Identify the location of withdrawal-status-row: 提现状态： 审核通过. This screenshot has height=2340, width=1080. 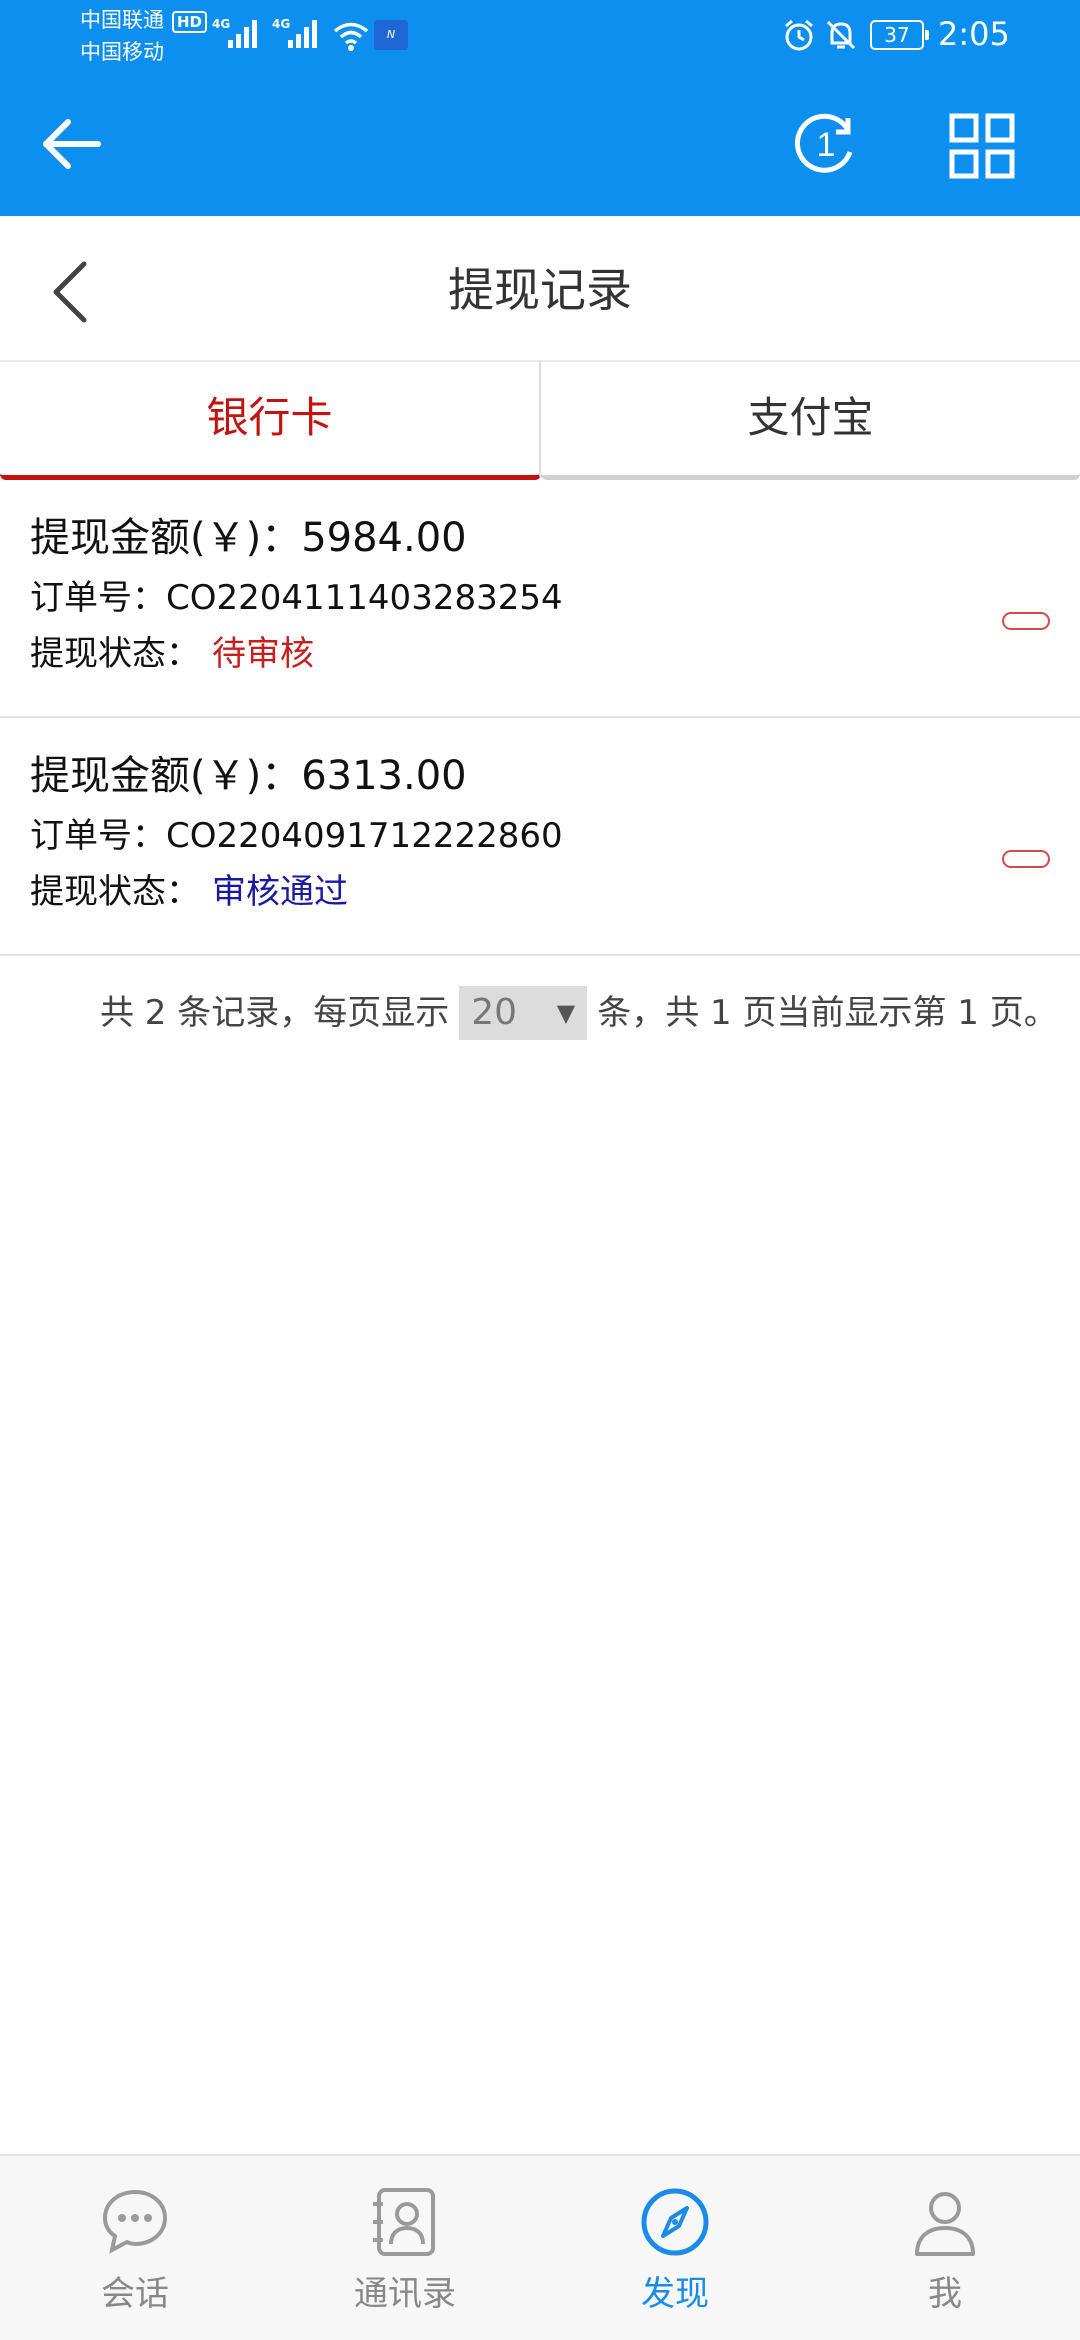
(189, 892).